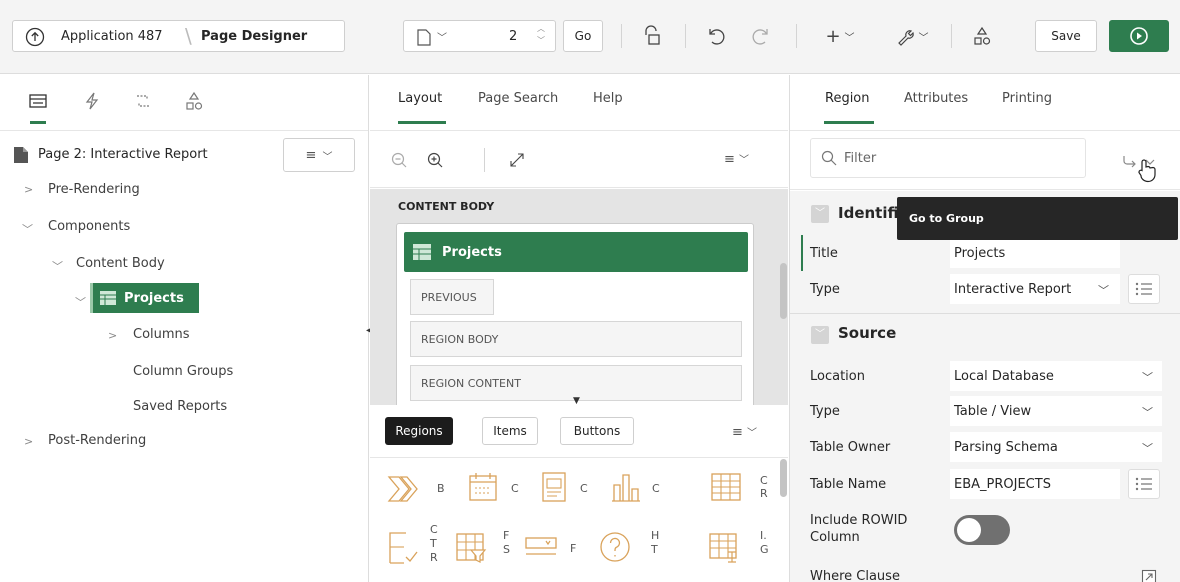 This screenshot has width=1180, height=582. What do you see at coordinates (1149, 575) in the screenshot?
I see `open-editor-icon` at bounding box center [1149, 575].